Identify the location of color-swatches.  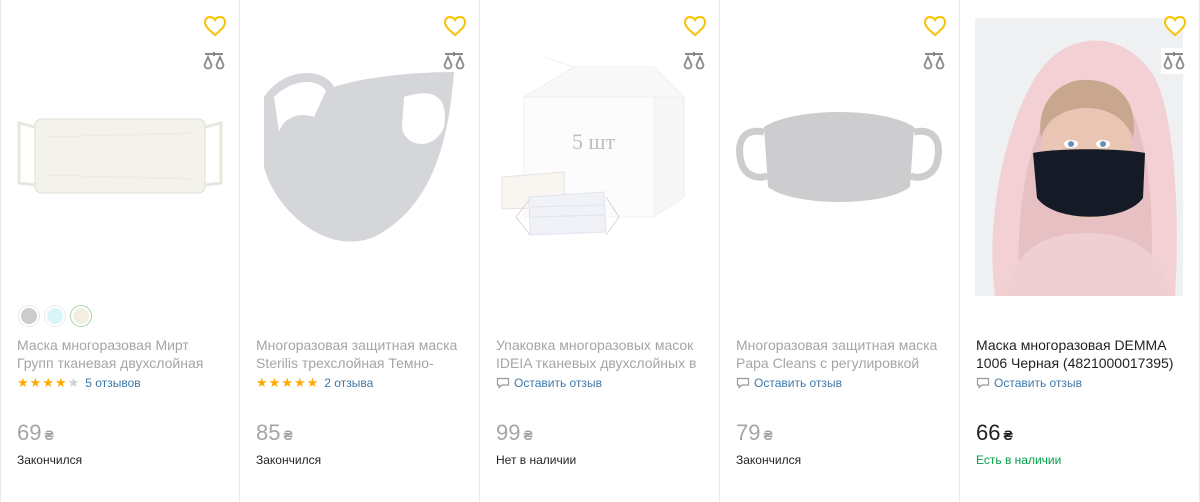
(55, 316).